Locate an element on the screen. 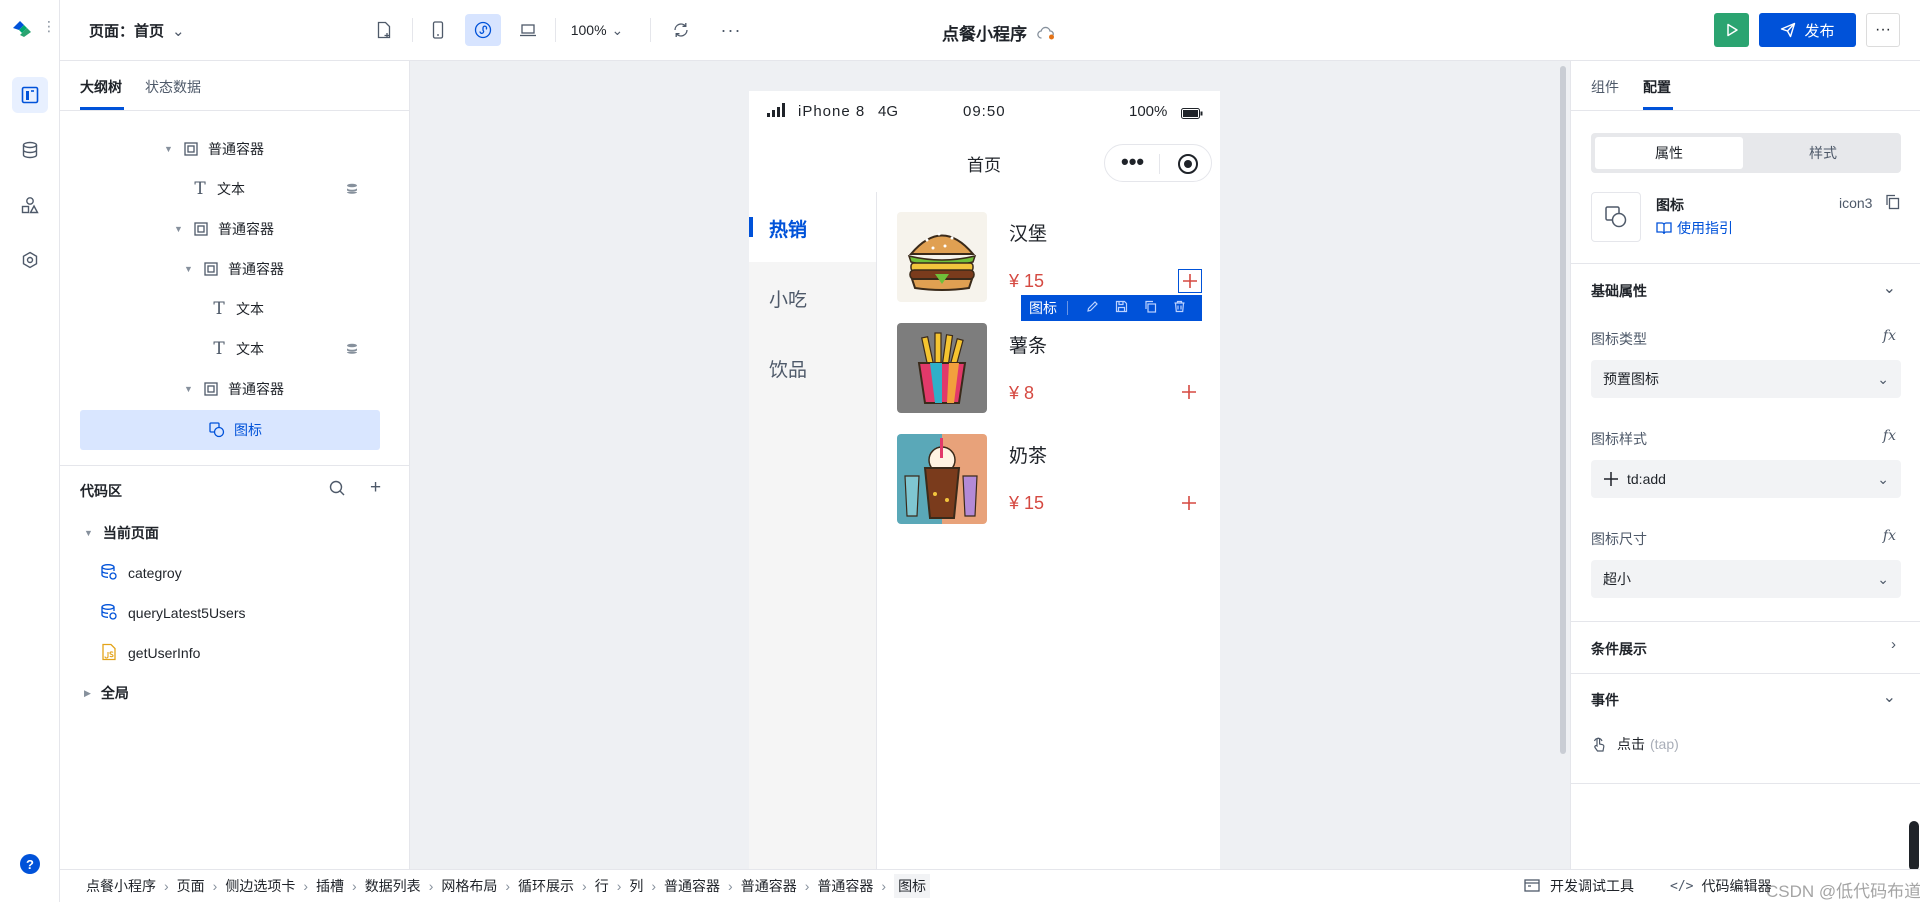 This screenshot has width=1920, height=902. global-group: ▶ 全局 is located at coordinates (106, 693).